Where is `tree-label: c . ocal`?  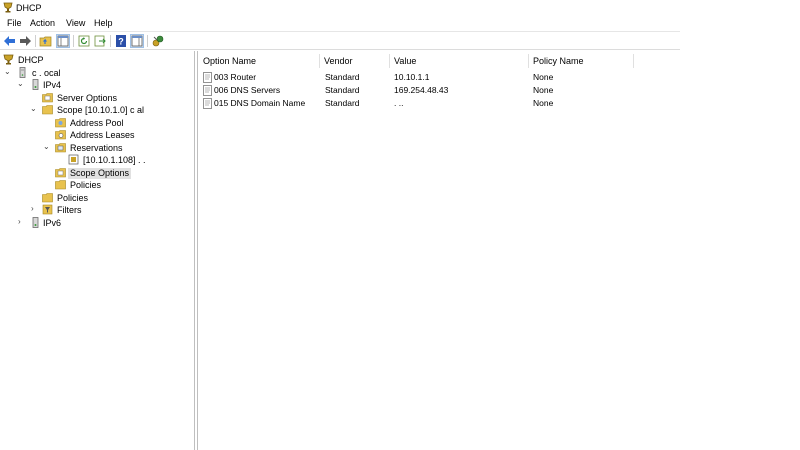 tree-label: c . ocal is located at coordinates (46, 73).